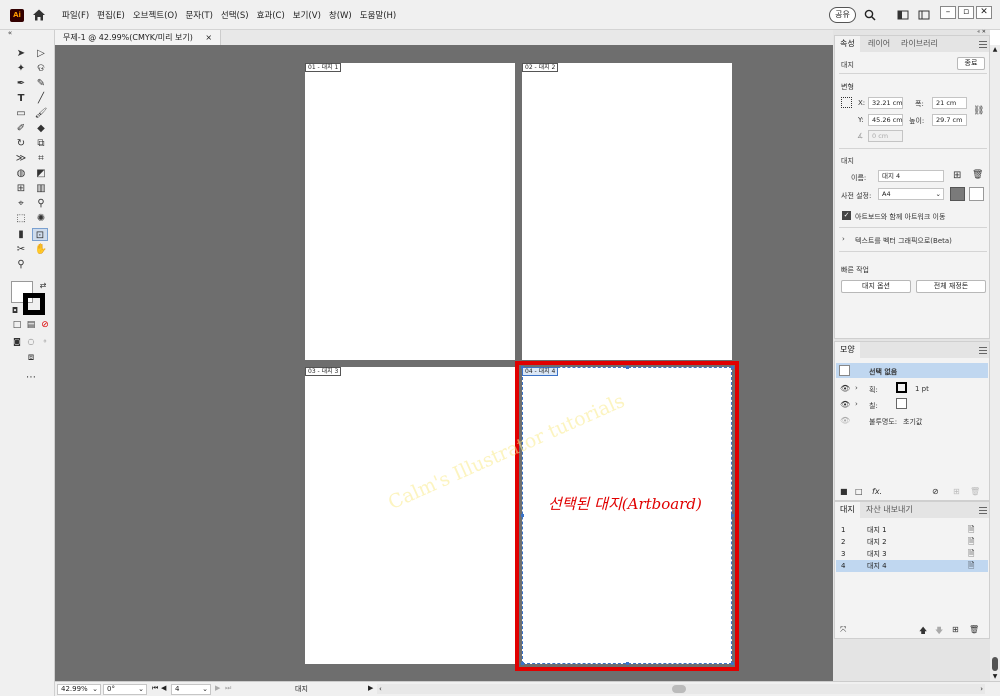  What do you see at coordinates (844, 491) in the screenshot?
I see `add-new-stroke-icon: ■` at bounding box center [844, 491].